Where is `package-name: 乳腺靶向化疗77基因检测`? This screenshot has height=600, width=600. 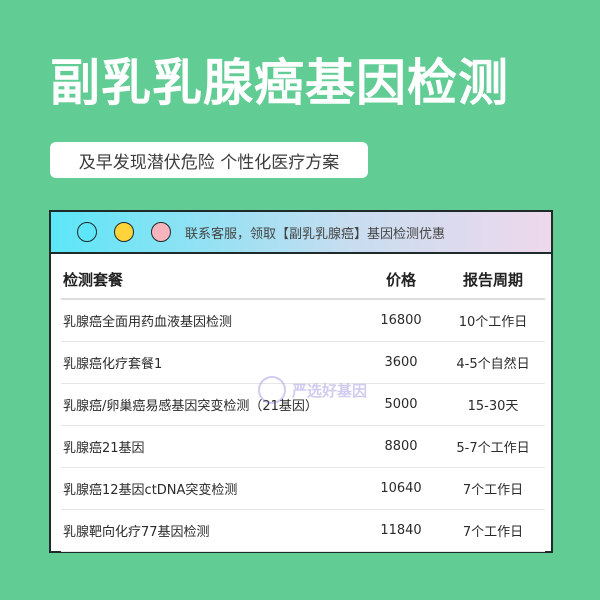
package-name: 乳腺靶向化疗77基因检测 is located at coordinates (211, 530).